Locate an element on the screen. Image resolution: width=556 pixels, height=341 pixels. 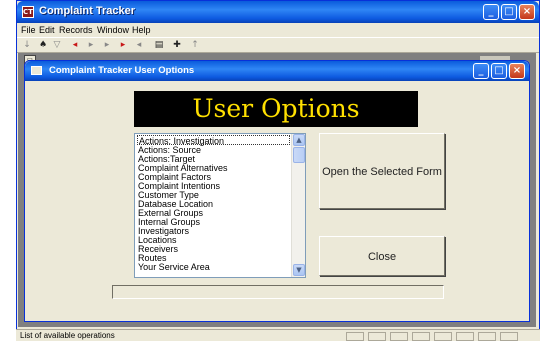
menu-window: Window is located at coordinates (113, 30).